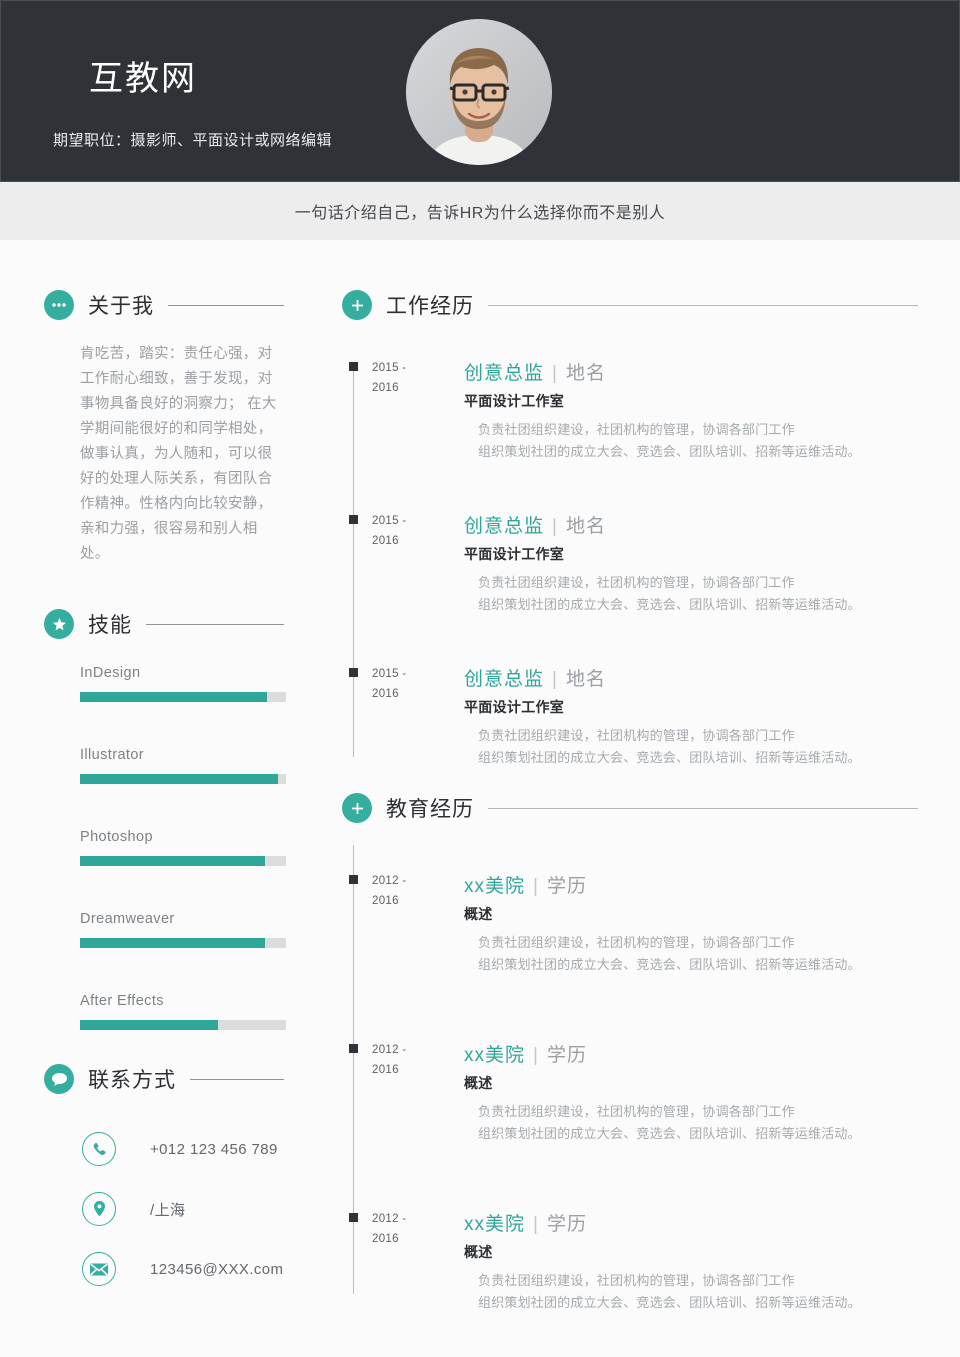  What do you see at coordinates (122, 1001) in the screenshot?
I see `skill-label: After Effects` at bounding box center [122, 1001].